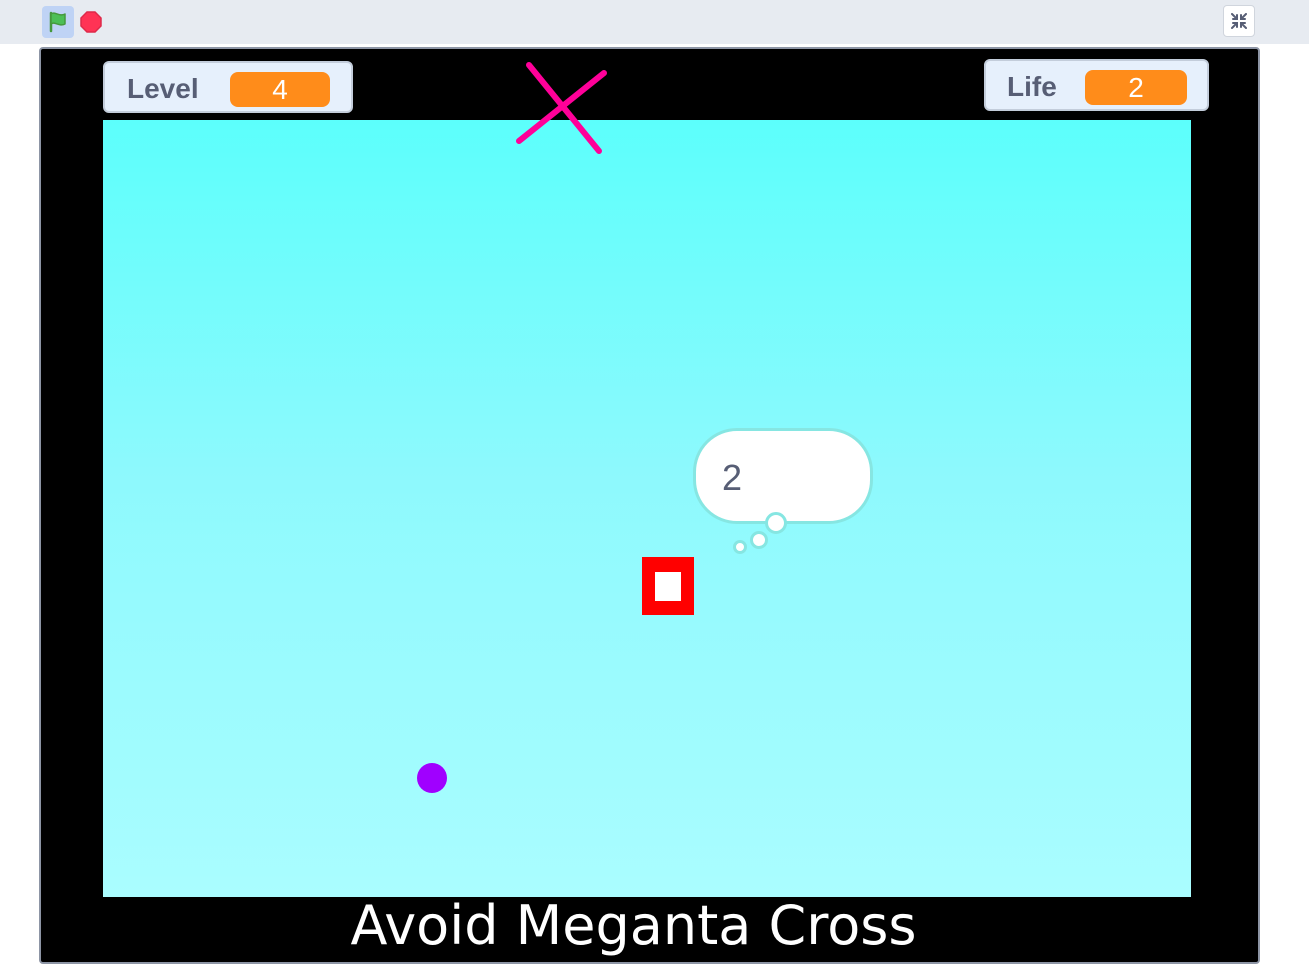  I want to click on level-value: 4, so click(280, 89).